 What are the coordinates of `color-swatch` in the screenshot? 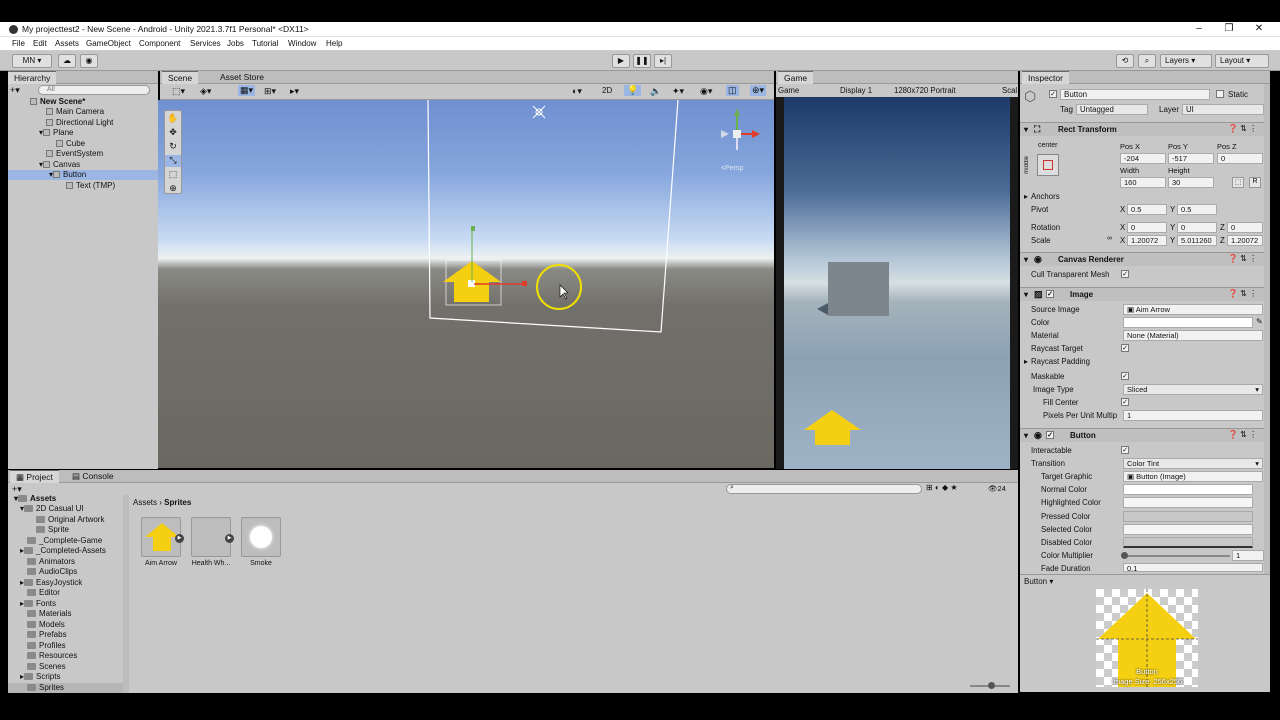 It's located at (1188, 322).